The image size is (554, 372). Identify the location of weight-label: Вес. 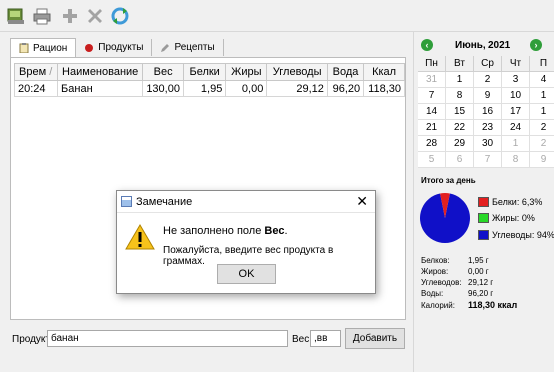
(301, 339).